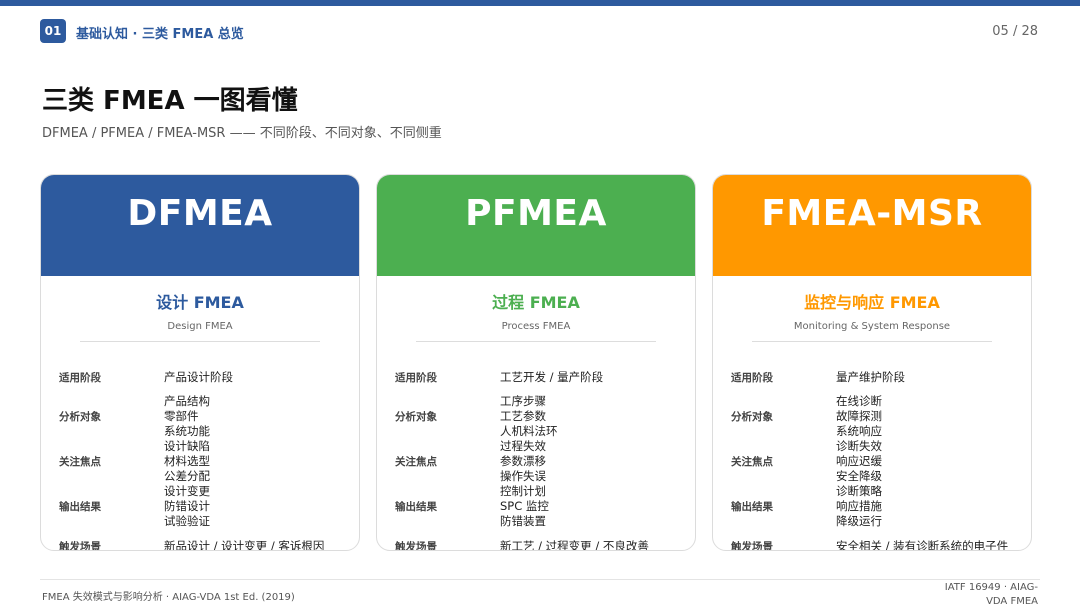 The width and height of the screenshot is (1080, 608). What do you see at coordinates (552, 376) in the screenshot?
I see `attribute-value: 工艺开发 / 量产阶段` at bounding box center [552, 376].